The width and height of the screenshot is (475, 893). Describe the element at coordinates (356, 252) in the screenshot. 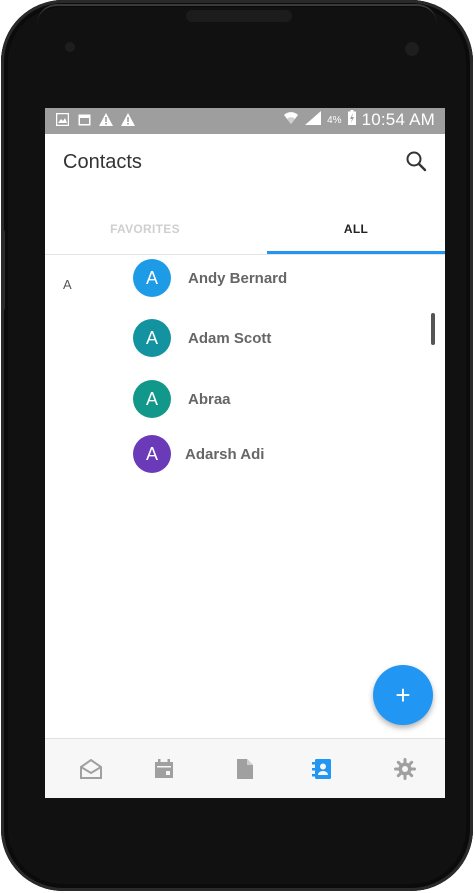

I see `tab-indicator` at that location.